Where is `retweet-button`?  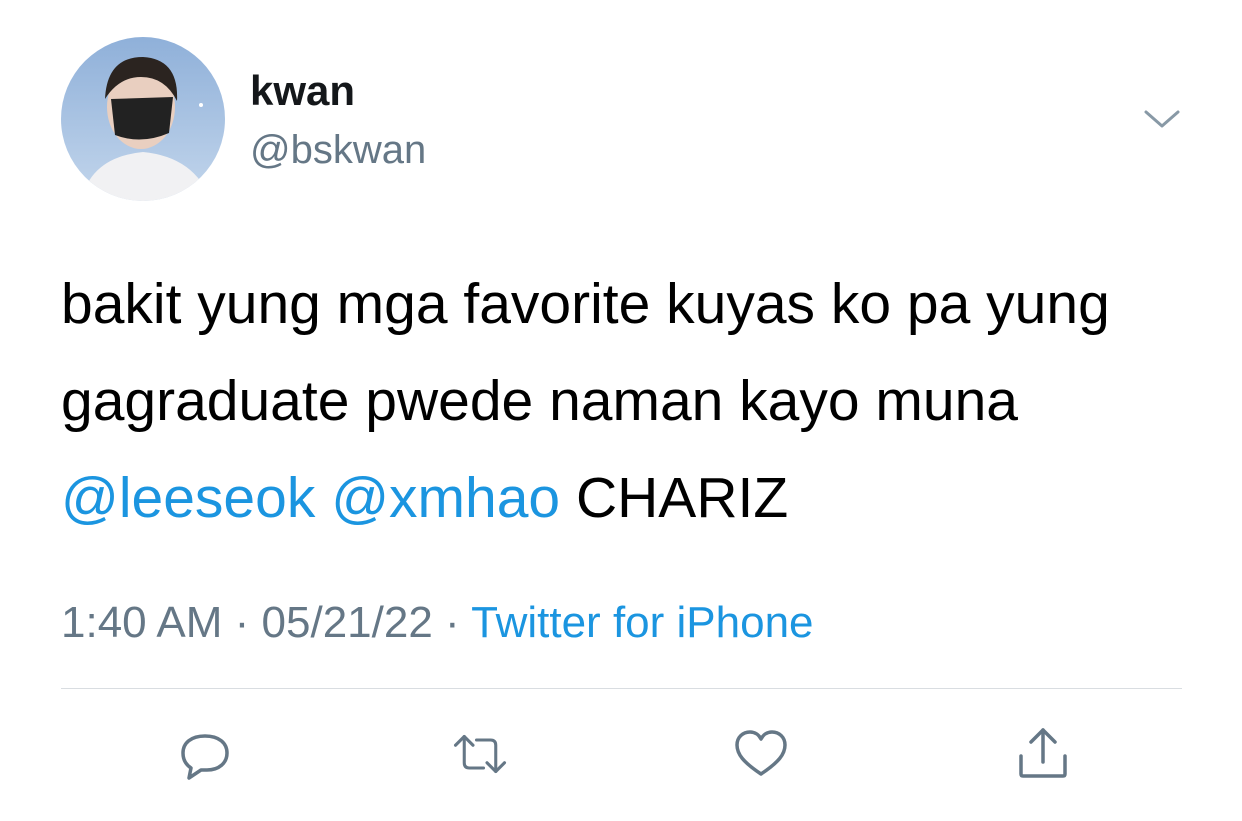 retweet-button is located at coordinates (480, 754).